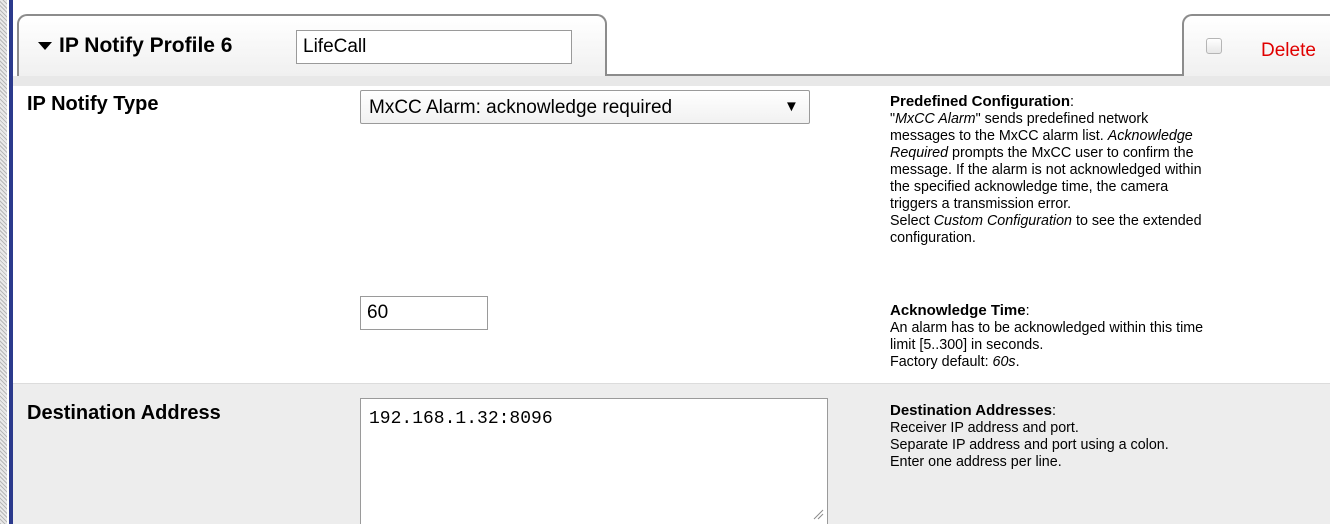 The width and height of the screenshot is (1330, 524). Describe the element at coordinates (93, 104) in the screenshot. I see `ip-notify-type-label: IP Notify Type` at that location.